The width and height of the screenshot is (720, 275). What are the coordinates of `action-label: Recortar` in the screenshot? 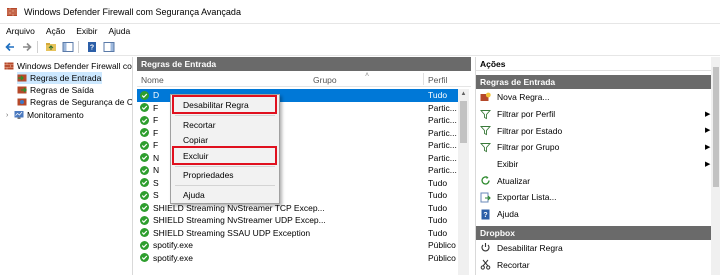 It's located at (513, 264).